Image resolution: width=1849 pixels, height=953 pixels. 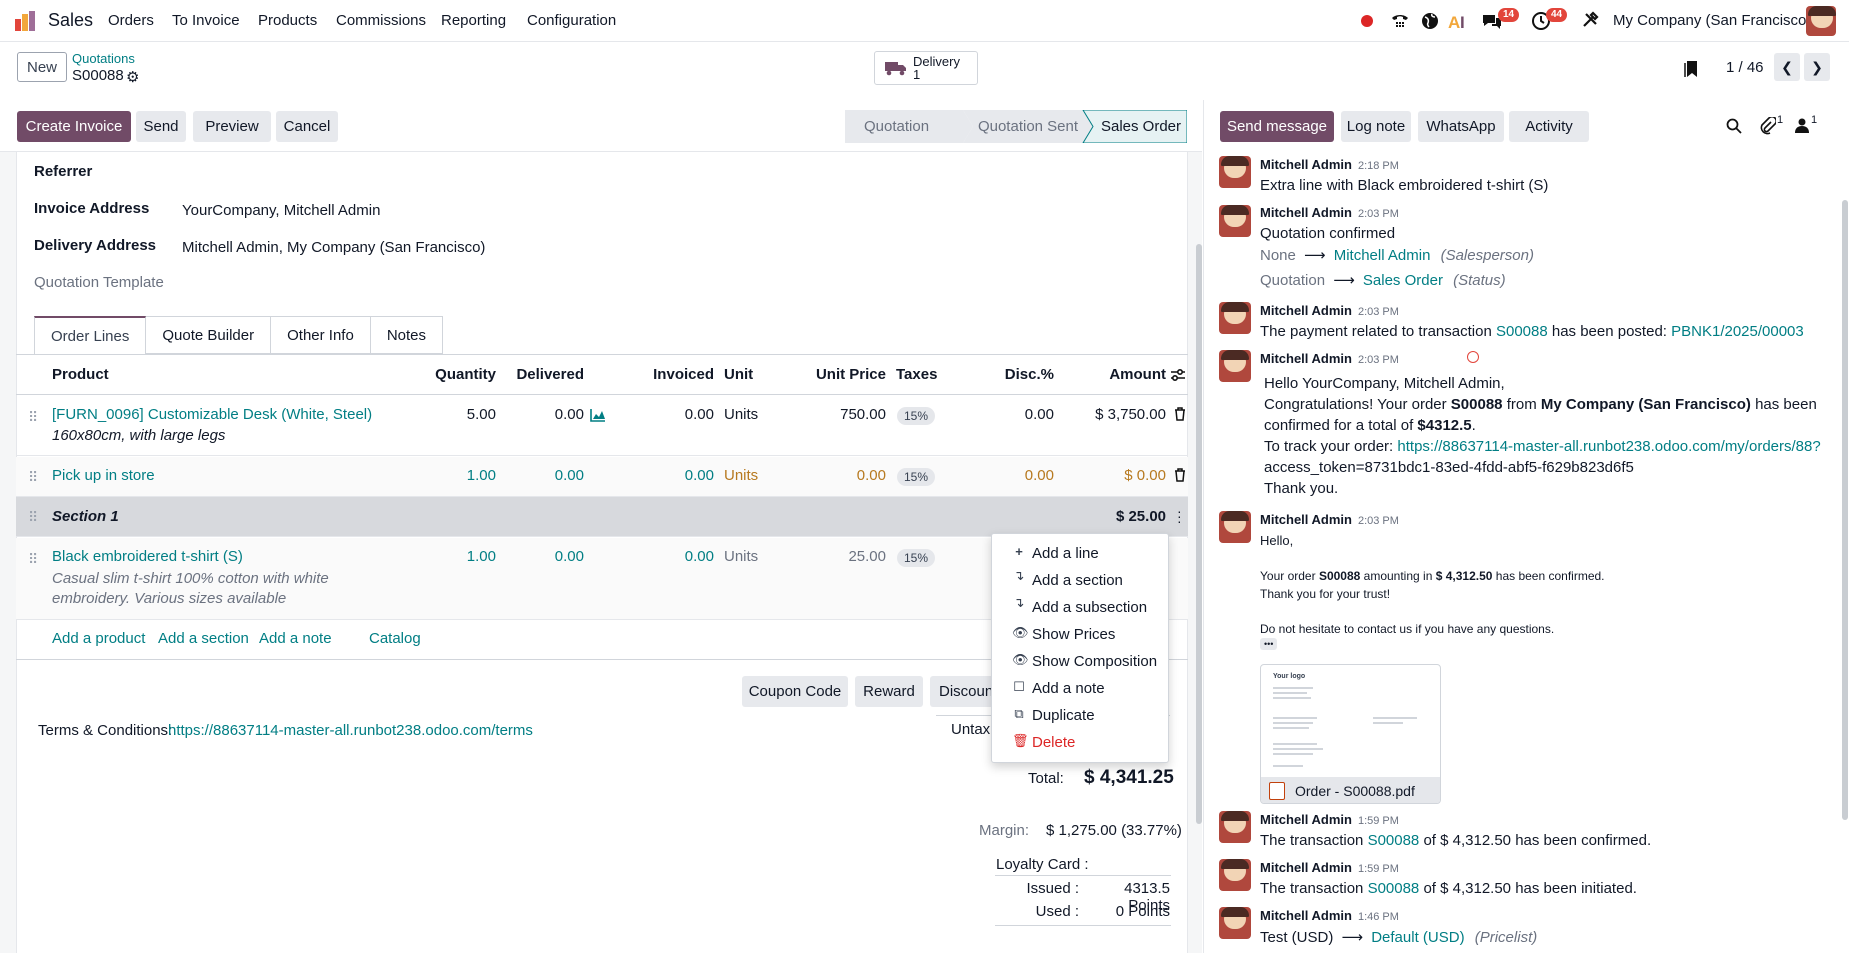 What do you see at coordinates (1141, 126) in the screenshot?
I see `status-sales-order: Sales Order` at bounding box center [1141, 126].